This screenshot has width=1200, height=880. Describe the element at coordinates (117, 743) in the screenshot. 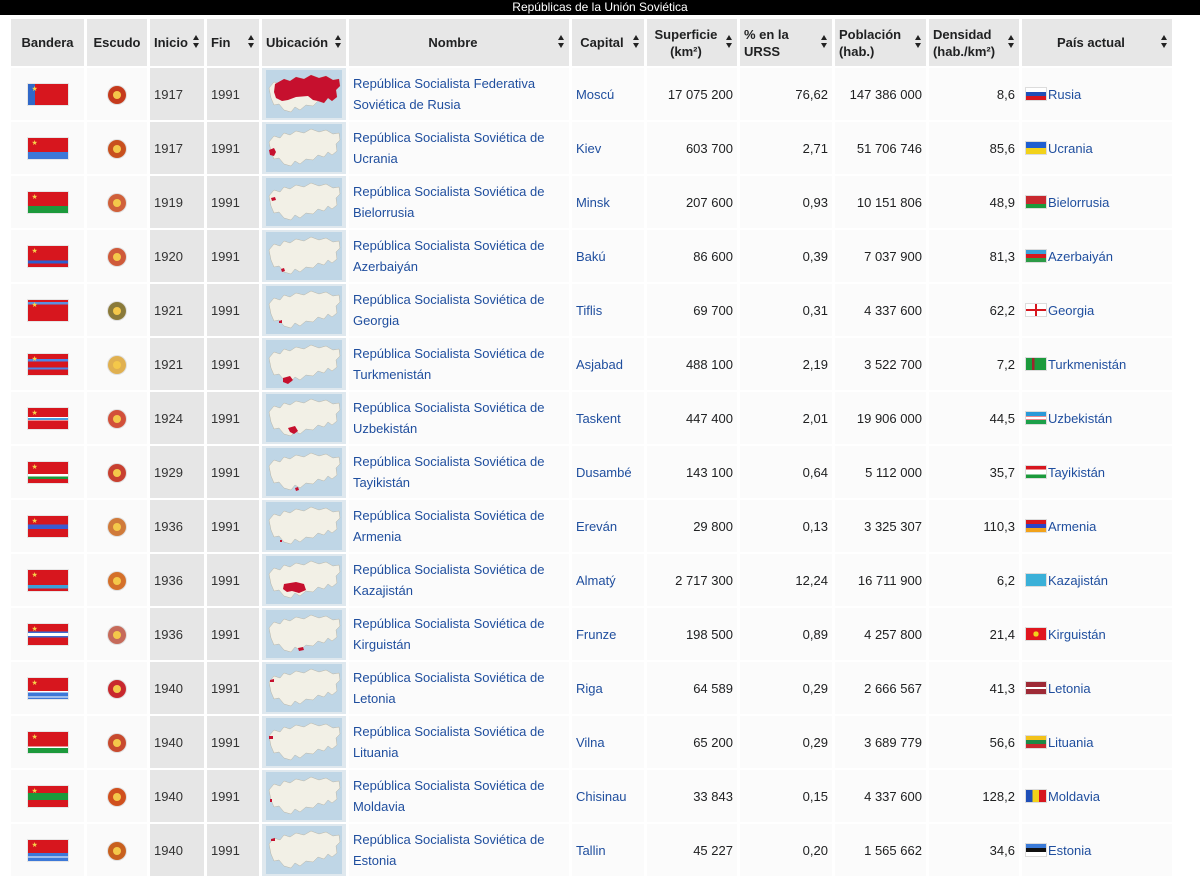

I see `coat-of-arms-lithuania-icon` at that location.